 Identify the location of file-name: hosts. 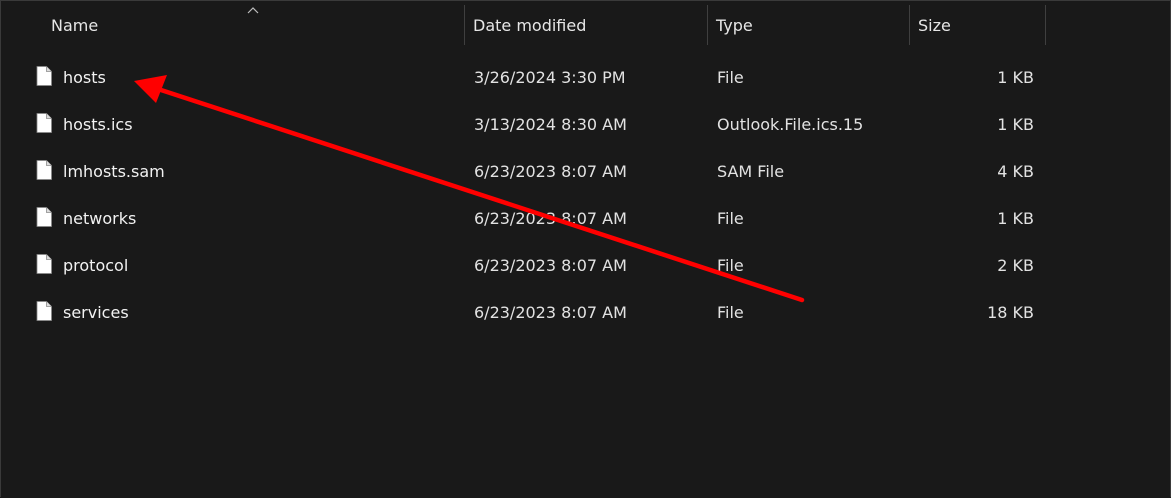
(84, 77).